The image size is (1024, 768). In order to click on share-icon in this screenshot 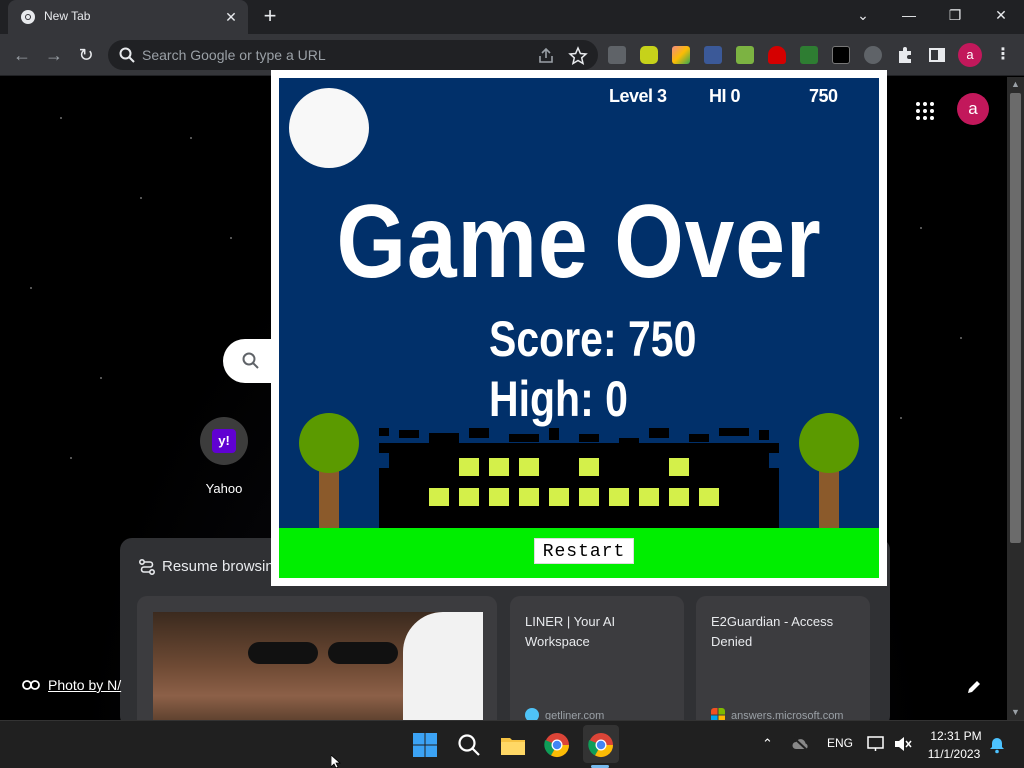, I will do `click(546, 56)`.